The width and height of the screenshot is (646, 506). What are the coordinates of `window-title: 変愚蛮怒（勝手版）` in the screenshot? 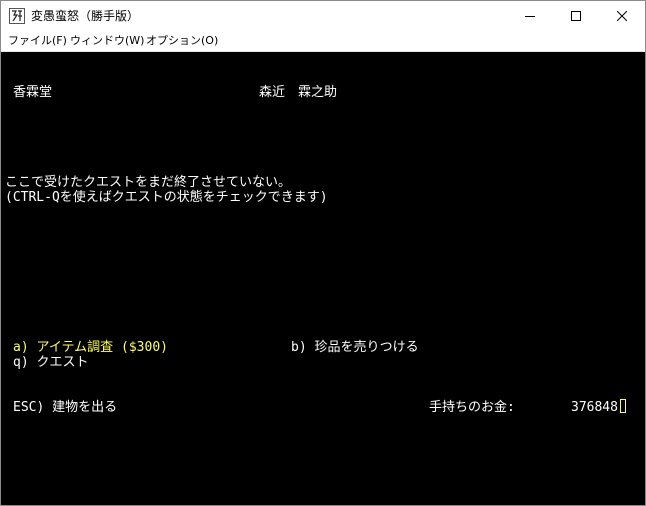 It's located at (85, 16).